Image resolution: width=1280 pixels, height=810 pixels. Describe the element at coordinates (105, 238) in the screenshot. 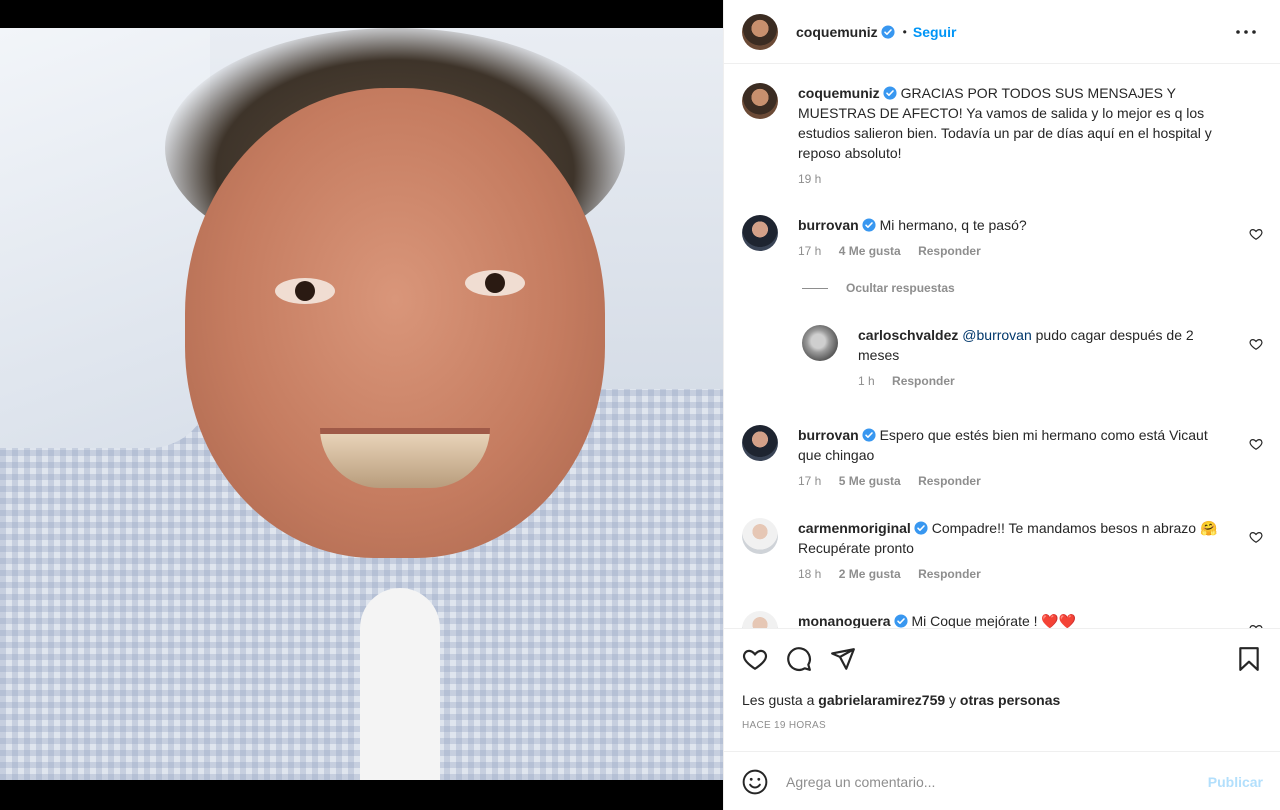

I see `photo-pillow` at that location.